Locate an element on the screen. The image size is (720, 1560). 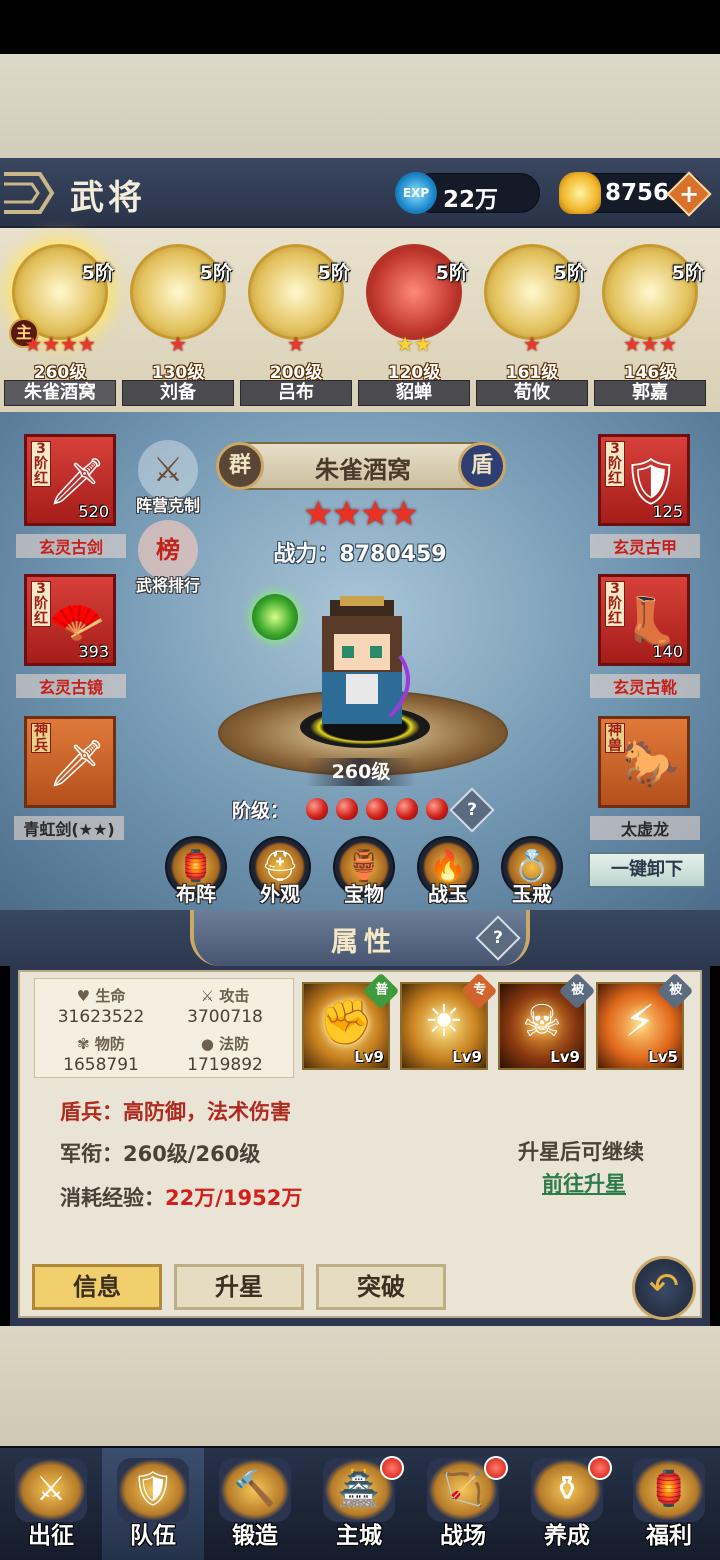
nav-expedition: ⚔ 出征 is located at coordinates (51, 1504).